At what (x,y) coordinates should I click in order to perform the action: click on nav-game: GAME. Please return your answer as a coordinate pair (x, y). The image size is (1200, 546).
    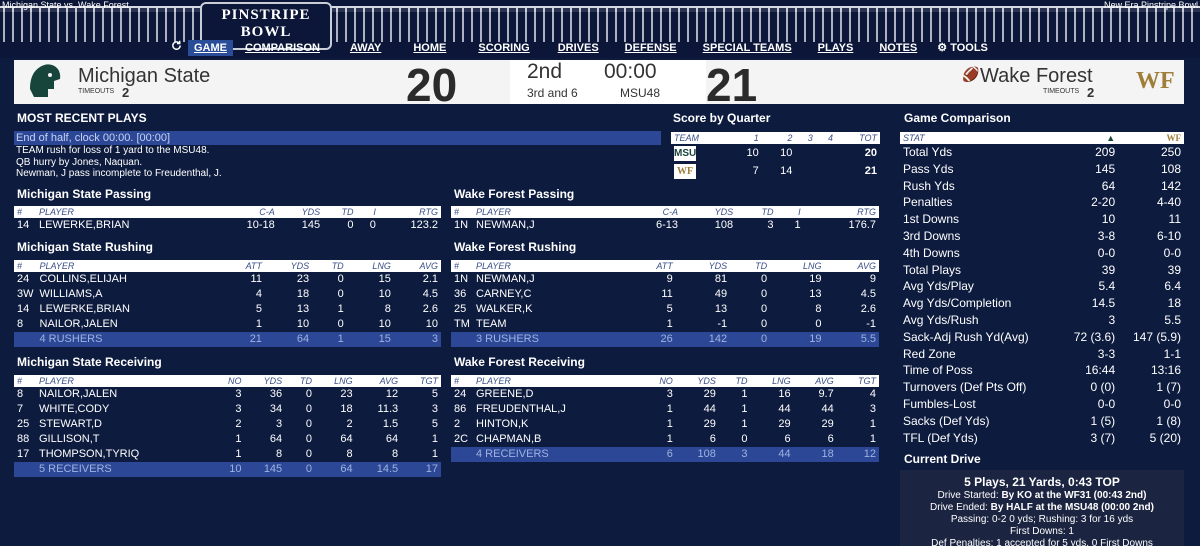
    Looking at the image, I should click on (210, 48).